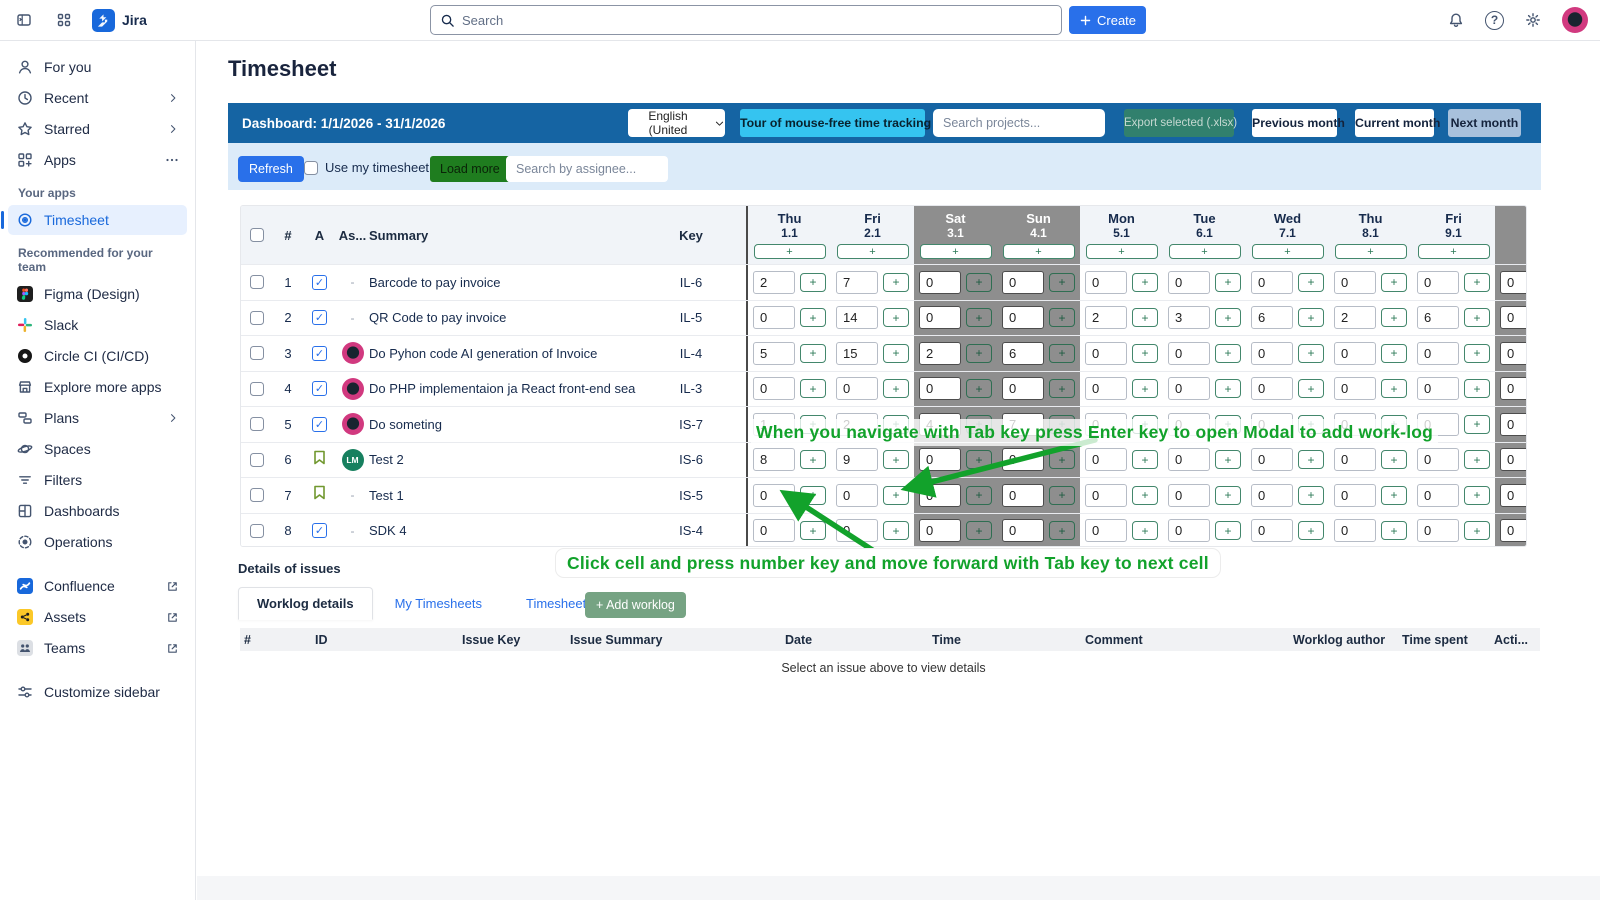 This screenshot has height=900, width=1600. I want to click on sidebar-item-plans: Plans, so click(97, 418).